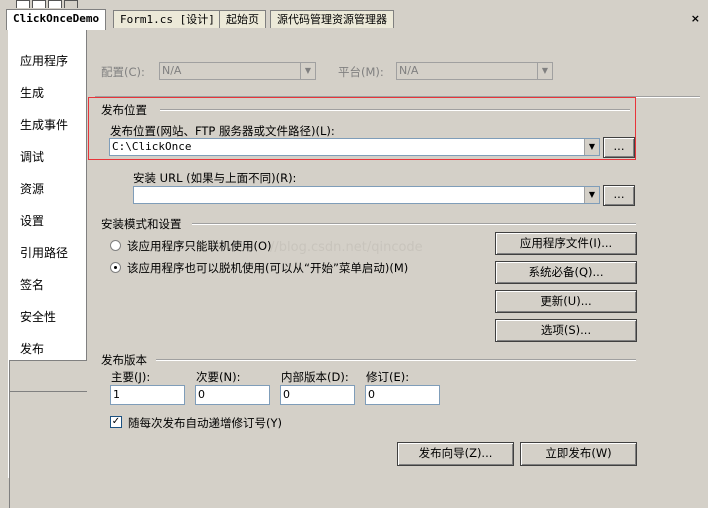  I want to click on tab-source-control-explorer: 源代码管理资源管理器, so click(332, 19).